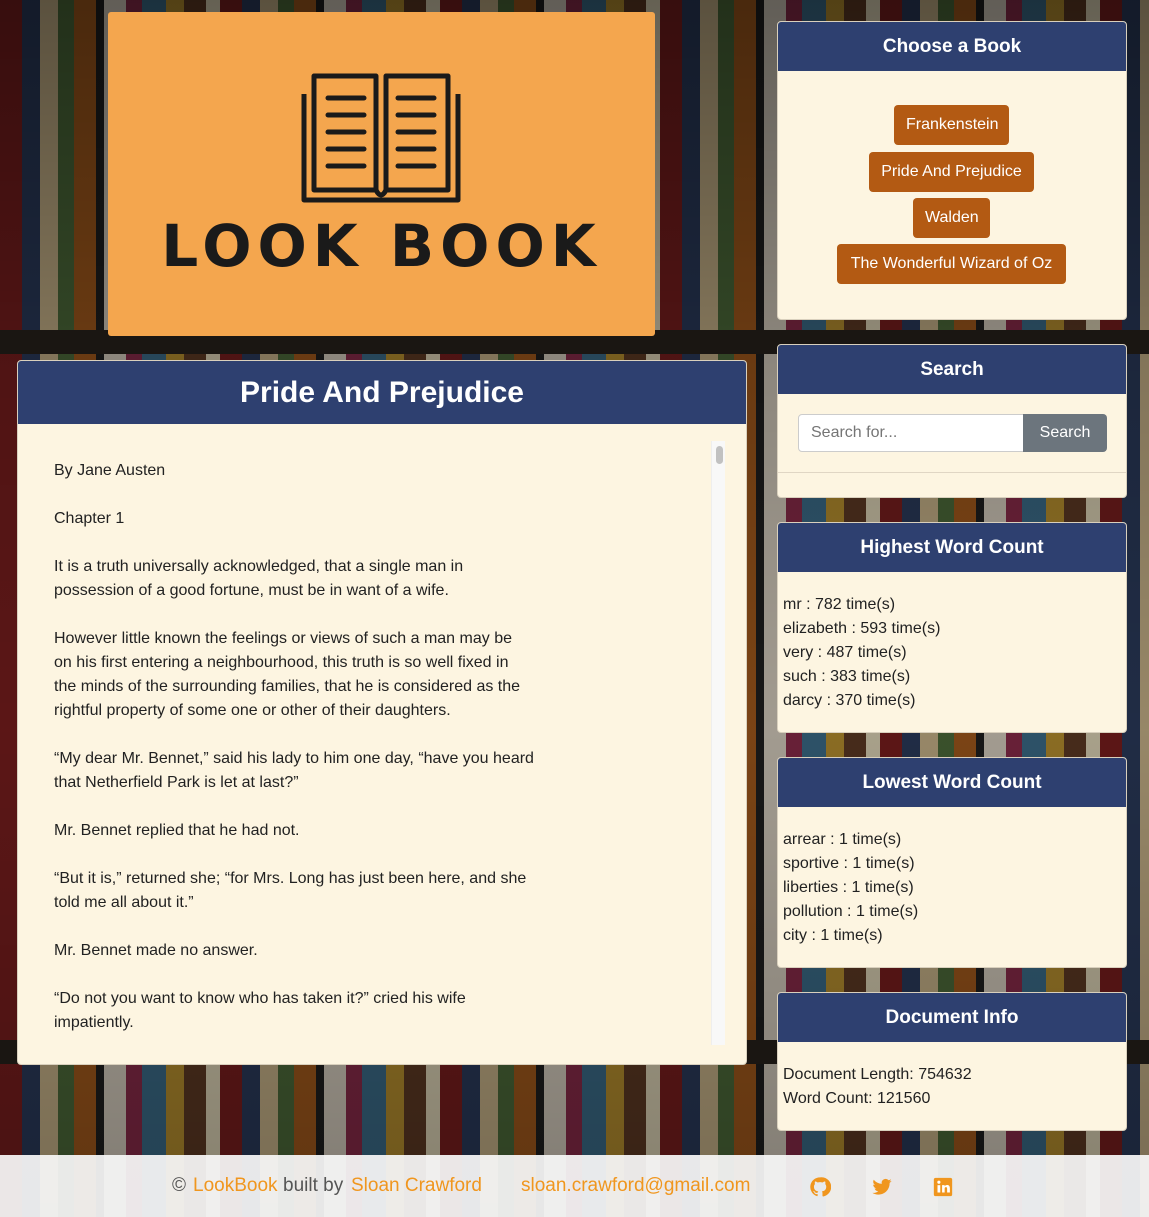 The height and width of the screenshot is (1217, 1149). Describe the element at coordinates (1065, 433) in the screenshot. I see `search-button: Search` at that location.